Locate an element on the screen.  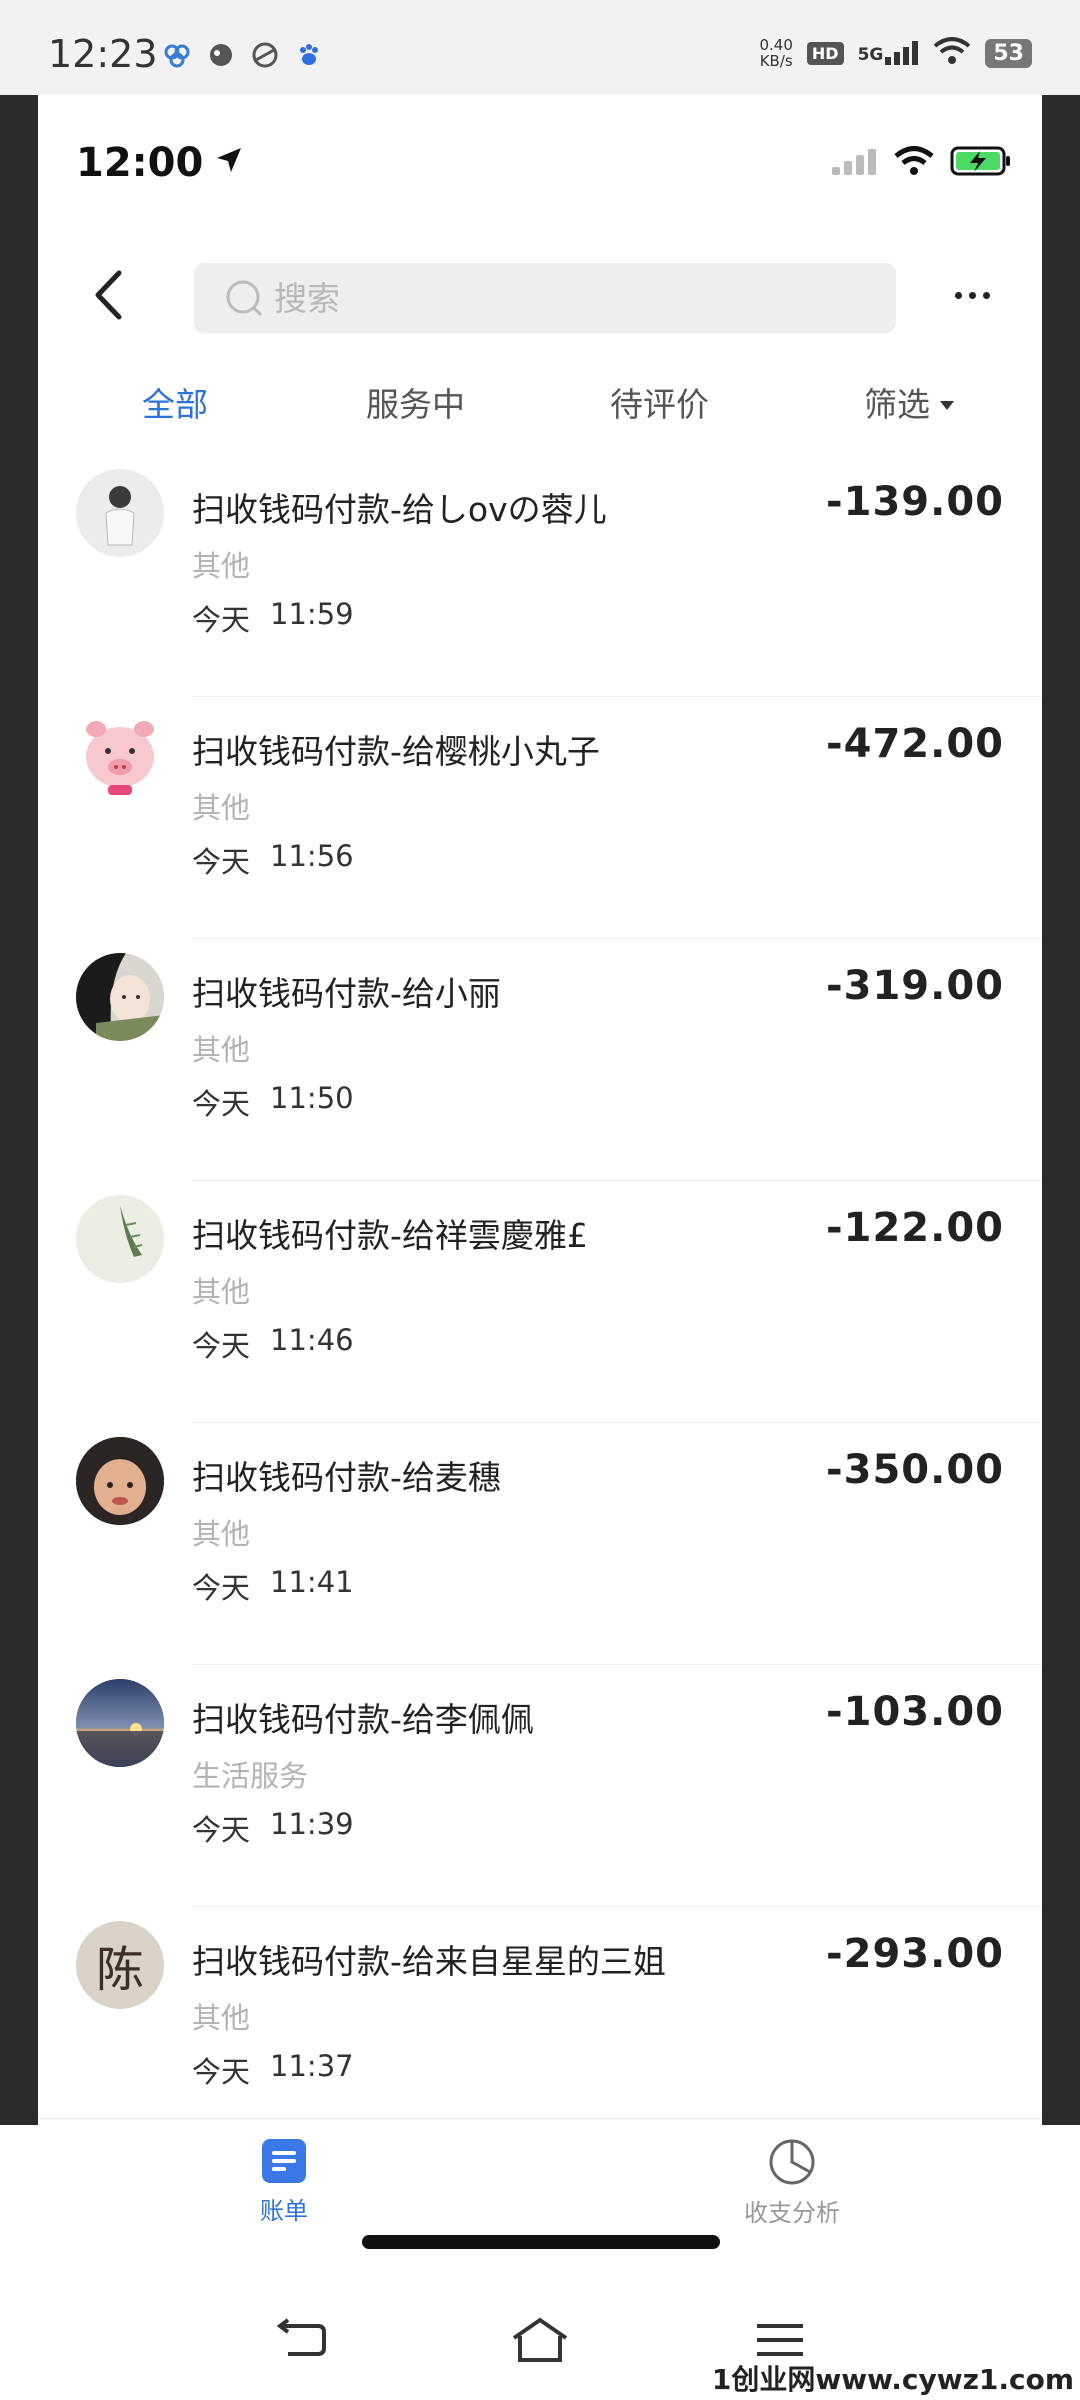
transaction-category: 生活服务 is located at coordinates (250, 1776).